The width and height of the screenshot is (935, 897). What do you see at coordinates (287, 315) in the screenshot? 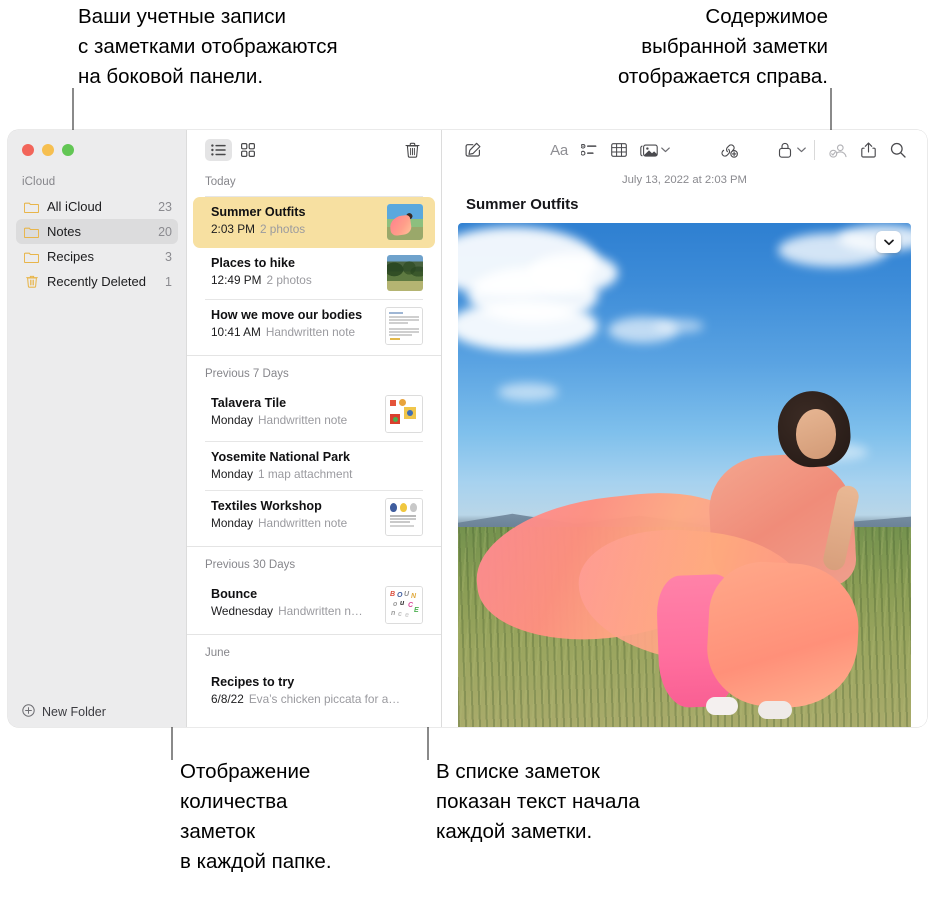
I see `note-title: How we move our bodies` at bounding box center [287, 315].